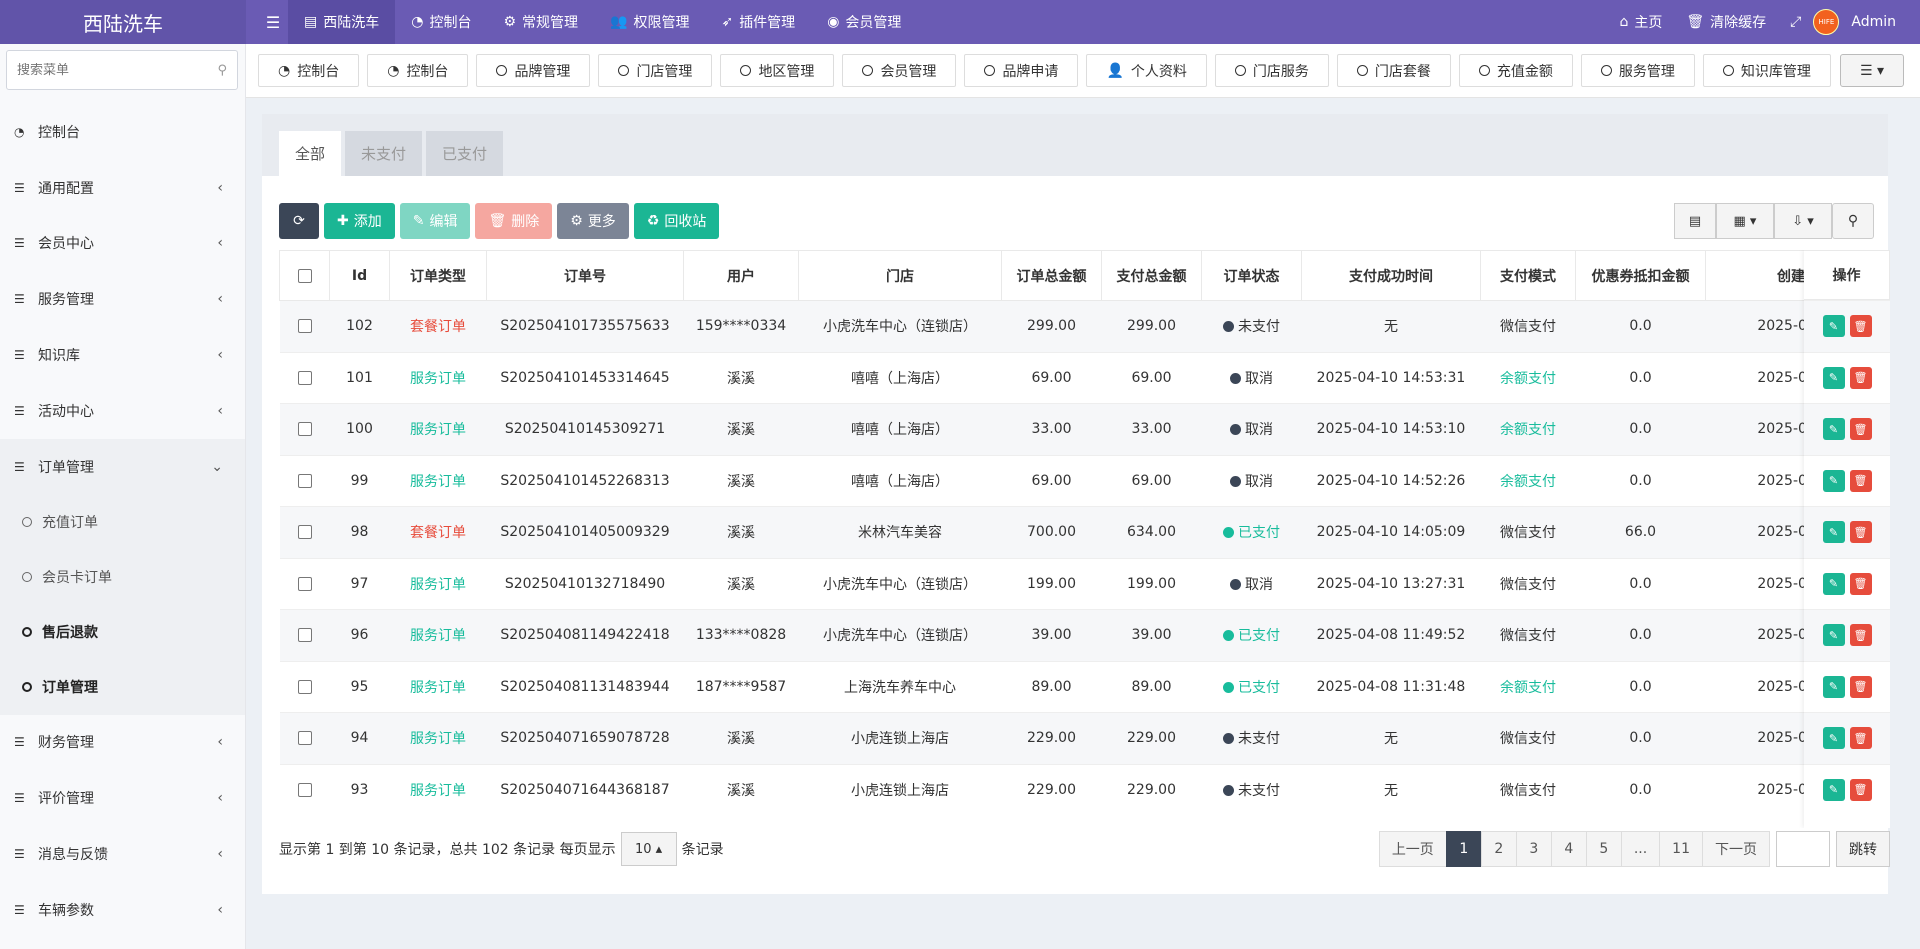 The width and height of the screenshot is (1920, 949). I want to click on sidebar-toggle-icon: ☰, so click(273, 22).